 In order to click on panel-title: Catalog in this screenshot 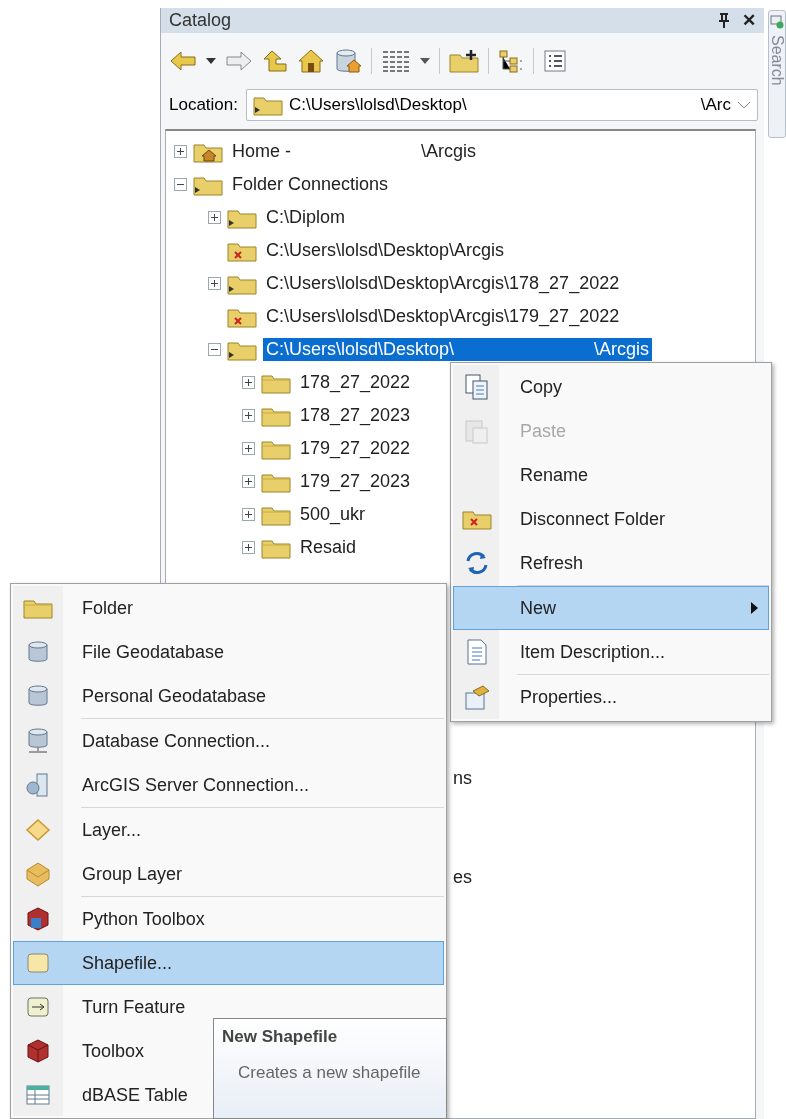, I will do `click(201, 20)`.